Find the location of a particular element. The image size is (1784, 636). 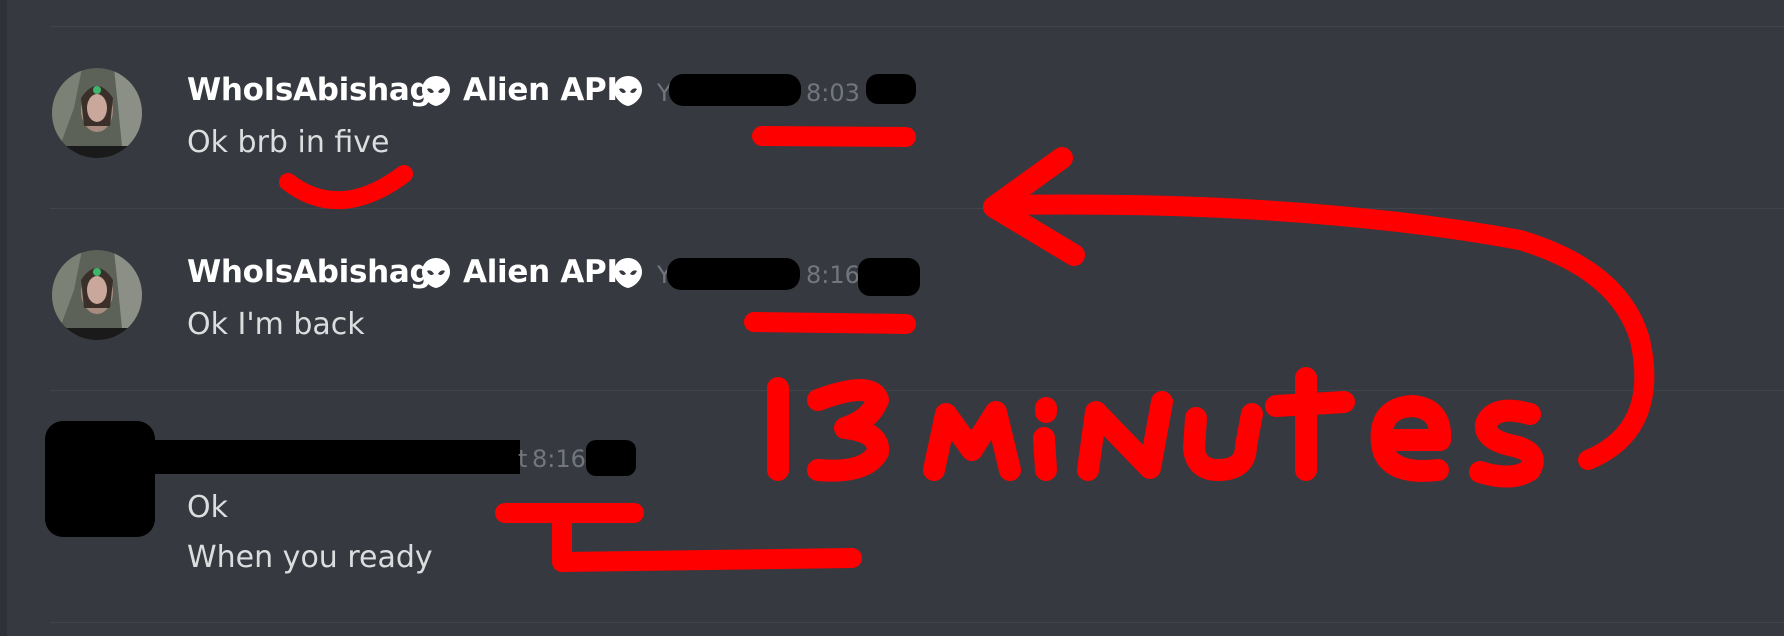

smile-mark is located at coordinates (346, 187).